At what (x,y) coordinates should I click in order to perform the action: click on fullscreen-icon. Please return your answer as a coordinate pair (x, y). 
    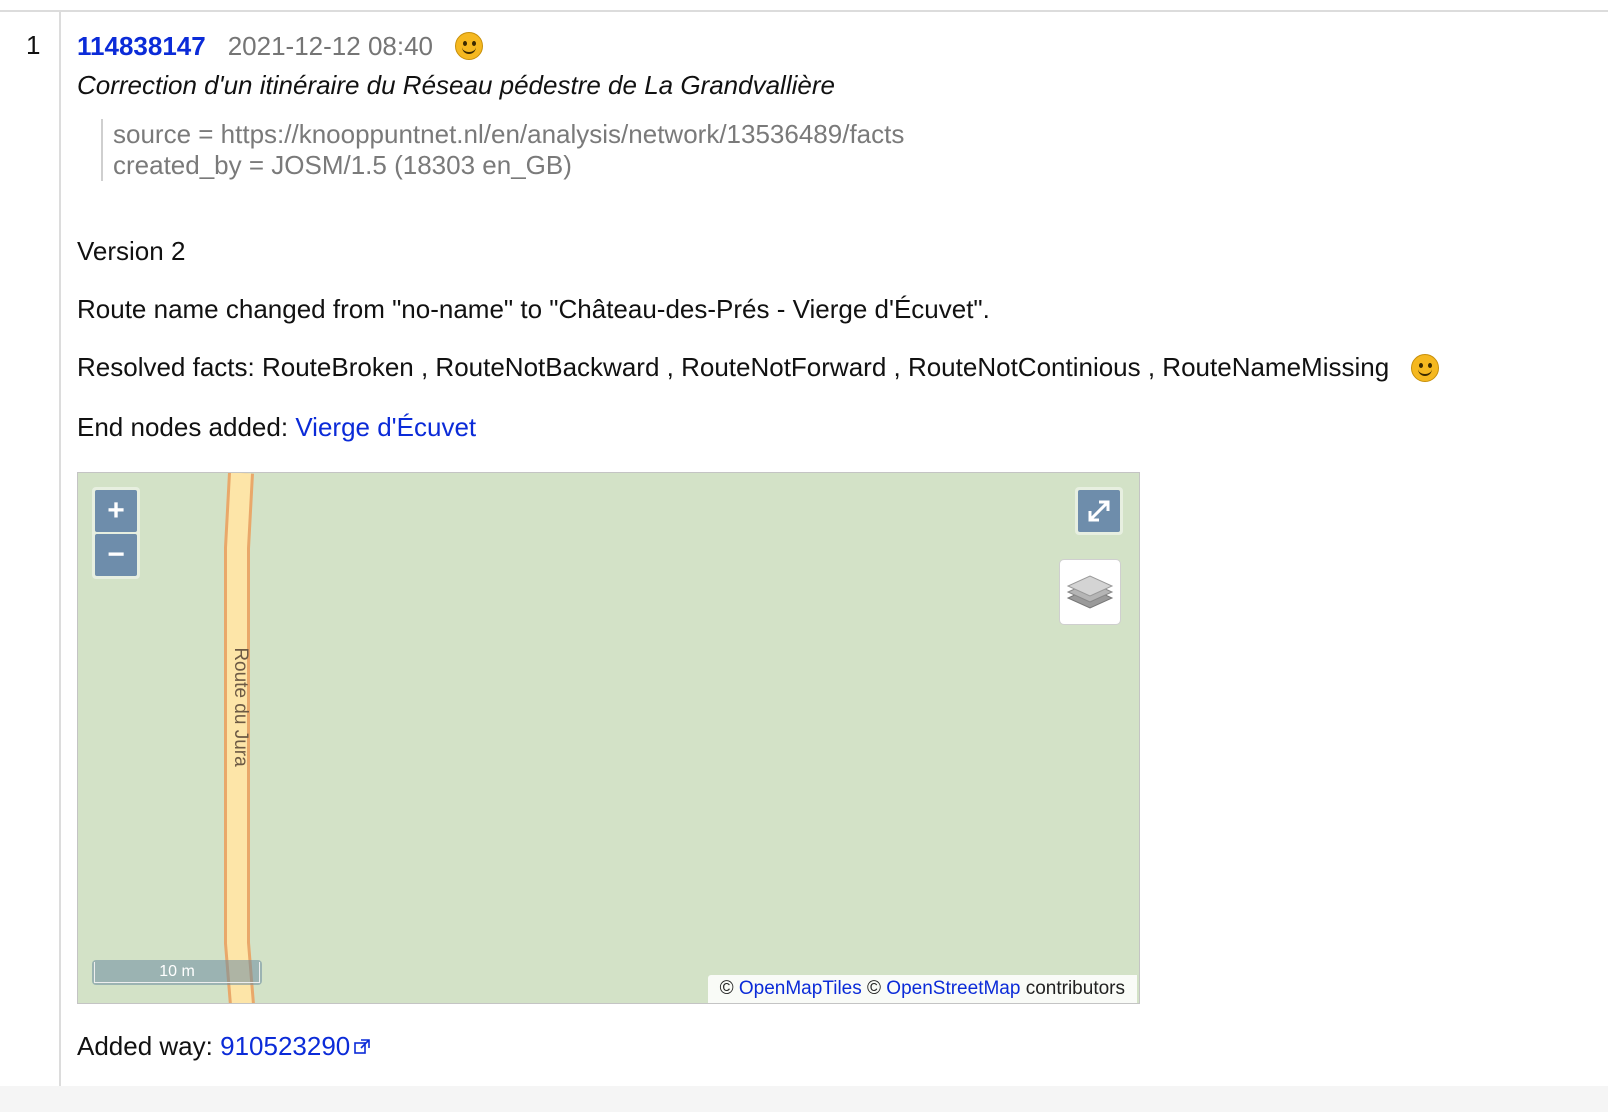
    Looking at the image, I should click on (1099, 511).